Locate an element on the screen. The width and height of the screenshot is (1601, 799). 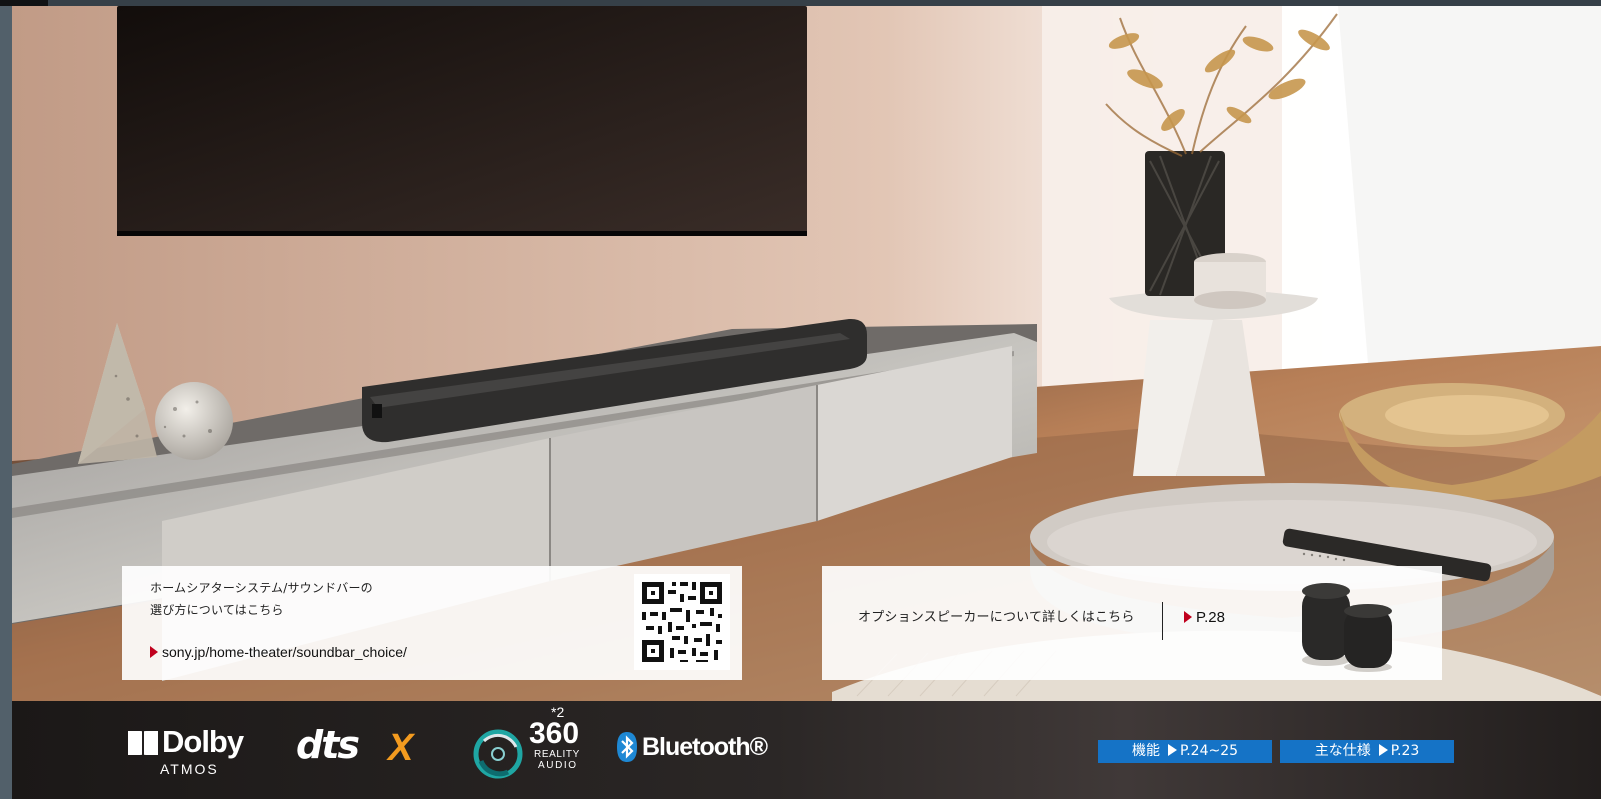
dts-wordmark: dts is located at coordinates (328, 745).